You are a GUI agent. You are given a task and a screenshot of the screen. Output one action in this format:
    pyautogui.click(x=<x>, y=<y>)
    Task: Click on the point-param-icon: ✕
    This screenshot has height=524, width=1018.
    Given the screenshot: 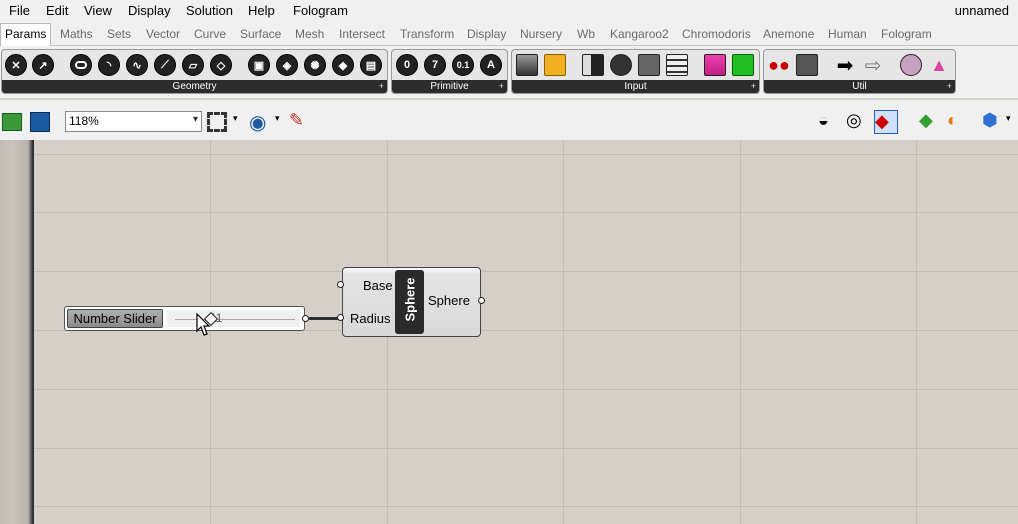 What is the action you would take?
    pyautogui.click(x=16, y=65)
    